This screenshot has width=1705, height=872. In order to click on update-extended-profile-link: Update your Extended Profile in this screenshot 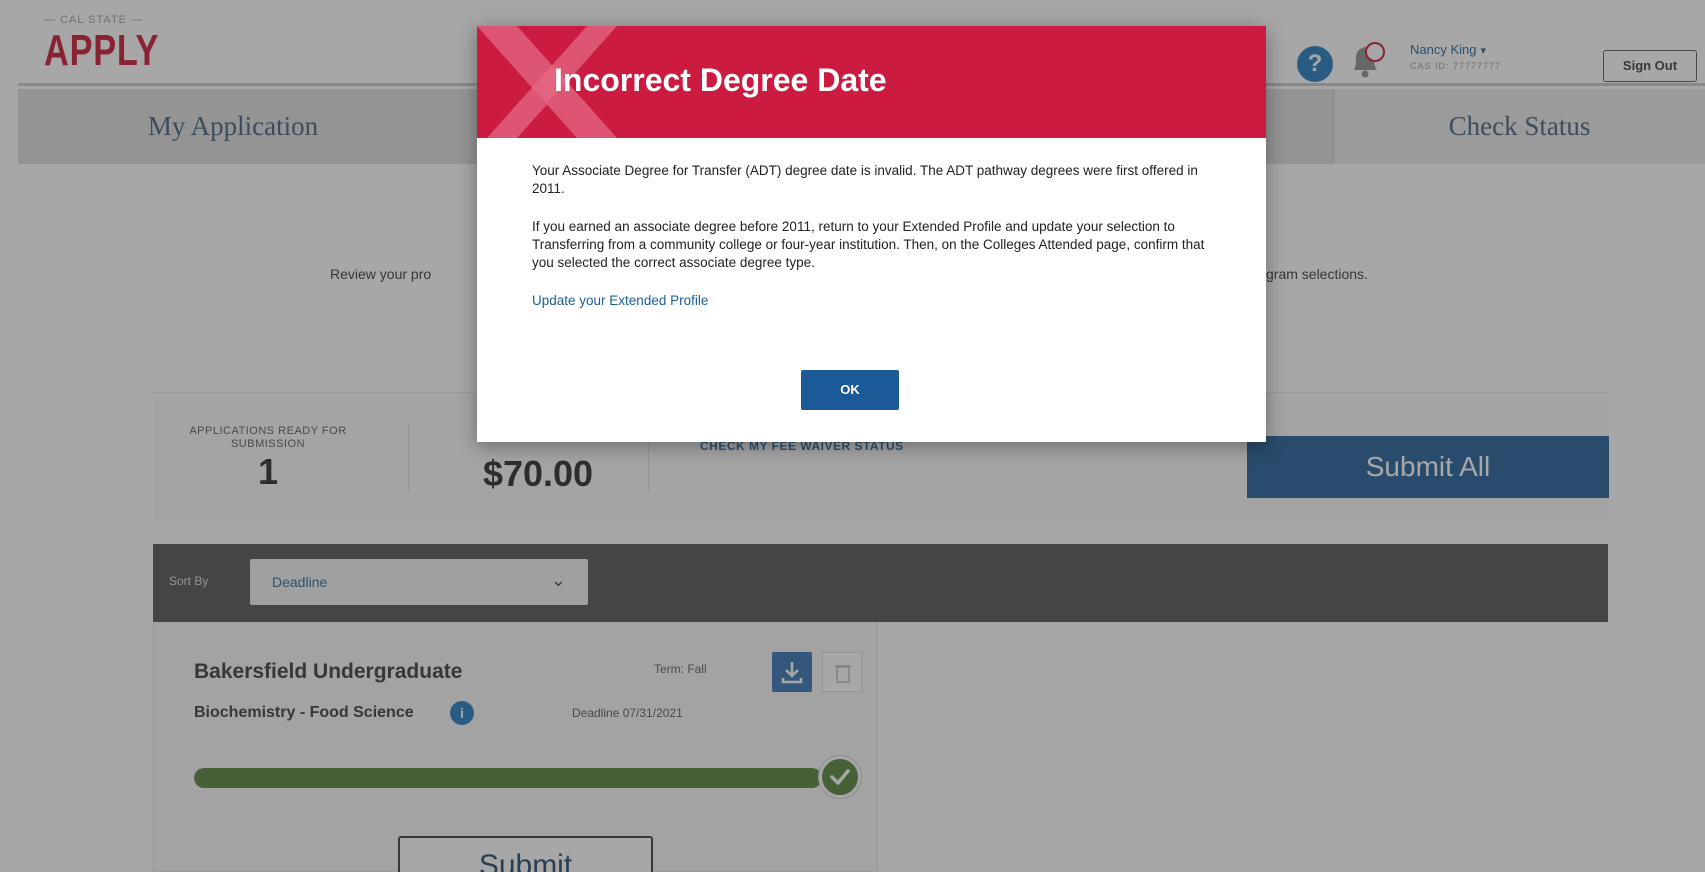, I will do `click(620, 300)`.